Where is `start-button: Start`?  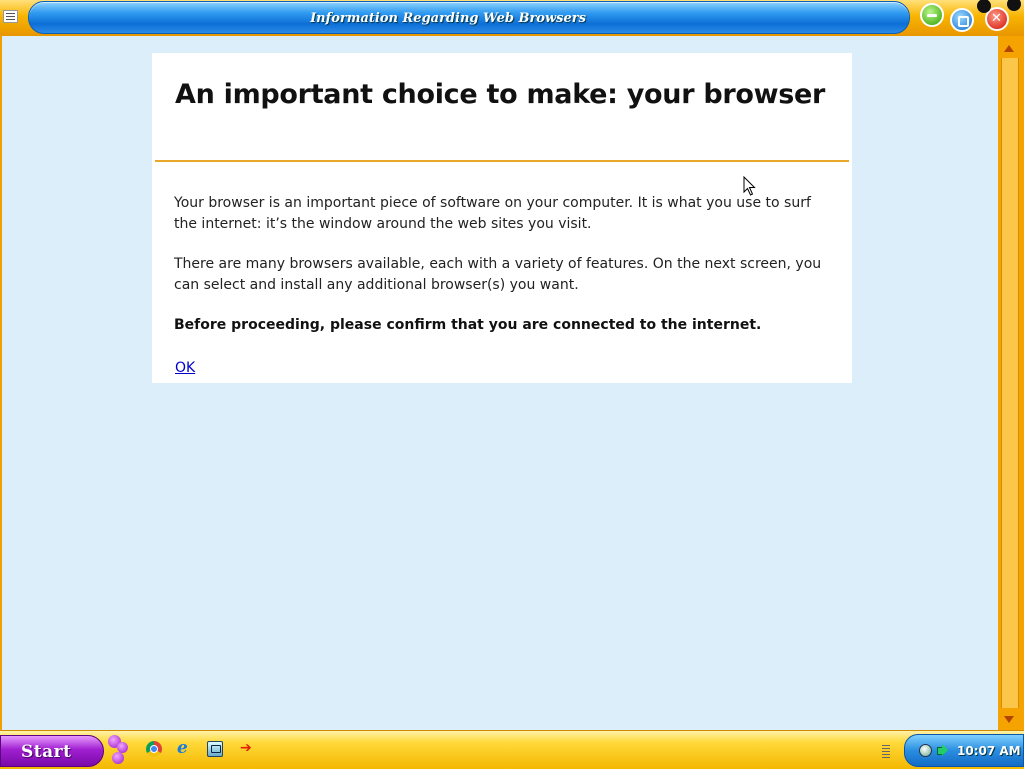
start-button: Start is located at coordinates (52, 751).